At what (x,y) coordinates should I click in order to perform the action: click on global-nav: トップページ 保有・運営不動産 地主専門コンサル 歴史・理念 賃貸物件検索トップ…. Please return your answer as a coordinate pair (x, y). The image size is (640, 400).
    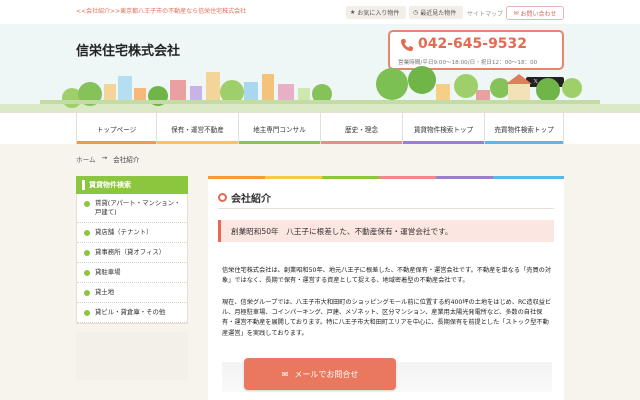
    Looking at the image, I should click on (320, 128).